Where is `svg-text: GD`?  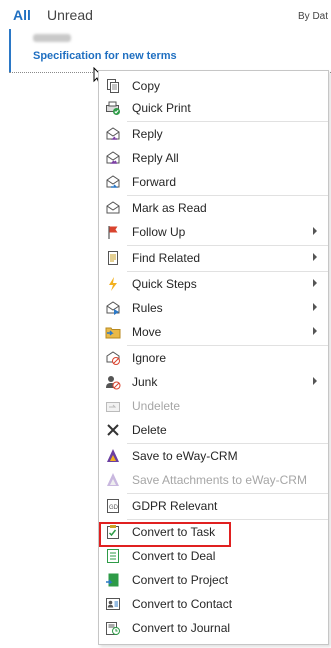
svg-text: GD is located at coordinates (114, 508).